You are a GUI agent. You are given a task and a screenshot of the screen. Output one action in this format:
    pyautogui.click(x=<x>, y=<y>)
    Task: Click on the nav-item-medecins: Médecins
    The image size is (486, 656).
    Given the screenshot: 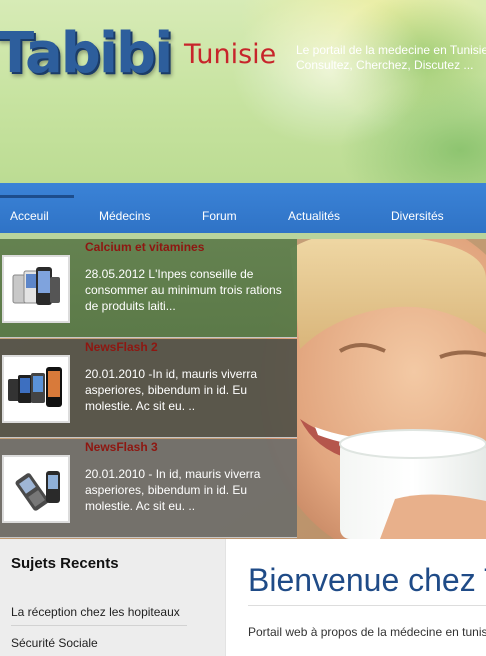 What is the action you would take?
    pyautogui.click(x=124, y=216)
    